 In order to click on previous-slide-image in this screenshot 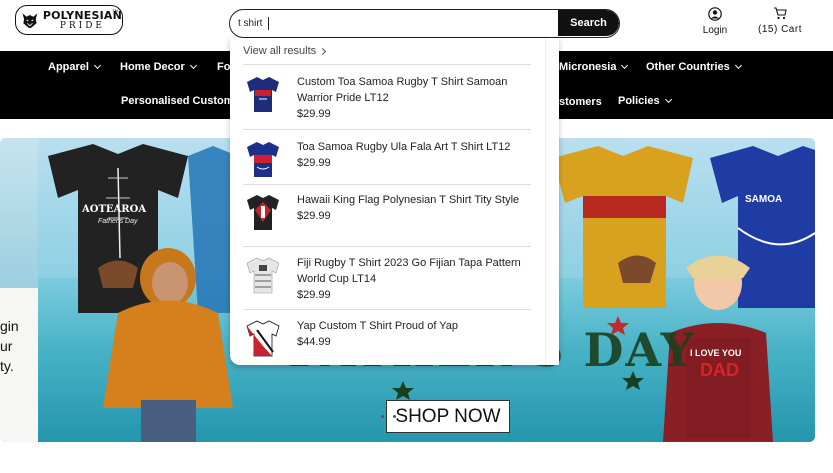, I will do `click(19, 213)`.